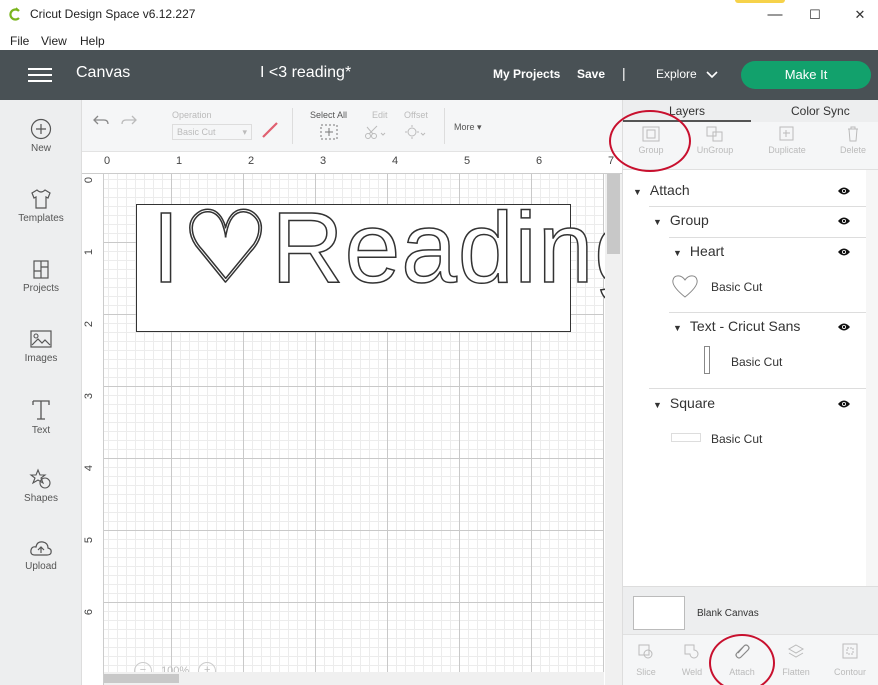 The image size is (878, 685). Describe the element at coordinates (379, 261) in the screenshot. I see `design-object: I♡Reading` at that location.